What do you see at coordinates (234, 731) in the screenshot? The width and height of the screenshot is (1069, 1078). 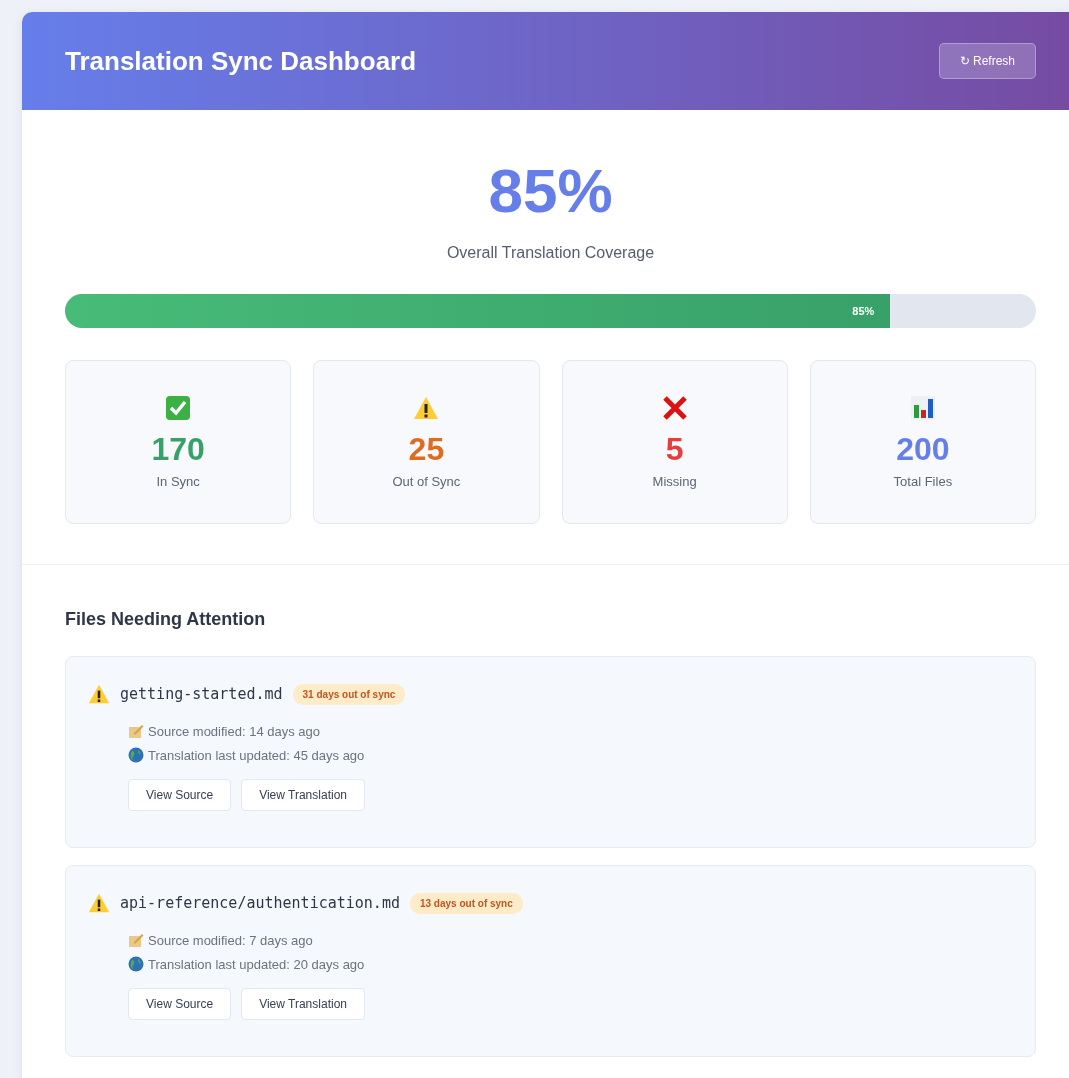 I see `source-modified-text: Source modified: 14 days ago` at bounding box center [234, 731].